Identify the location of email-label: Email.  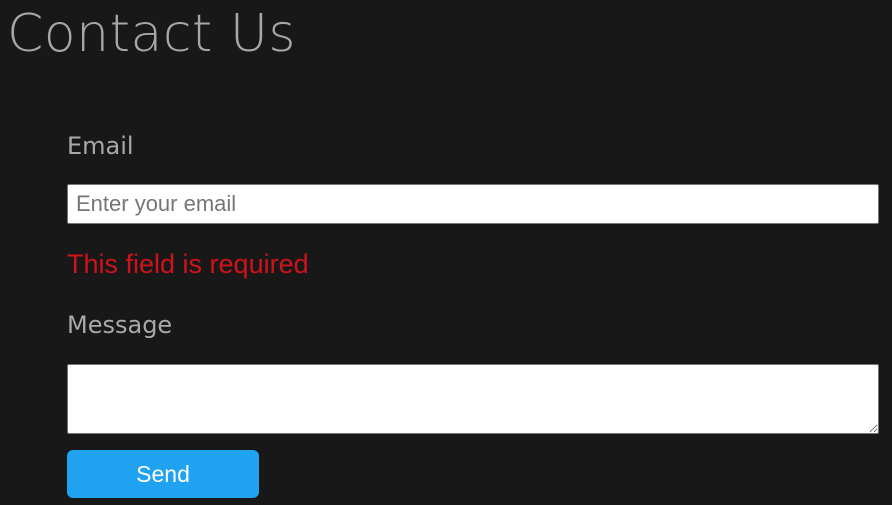
(100, 146).